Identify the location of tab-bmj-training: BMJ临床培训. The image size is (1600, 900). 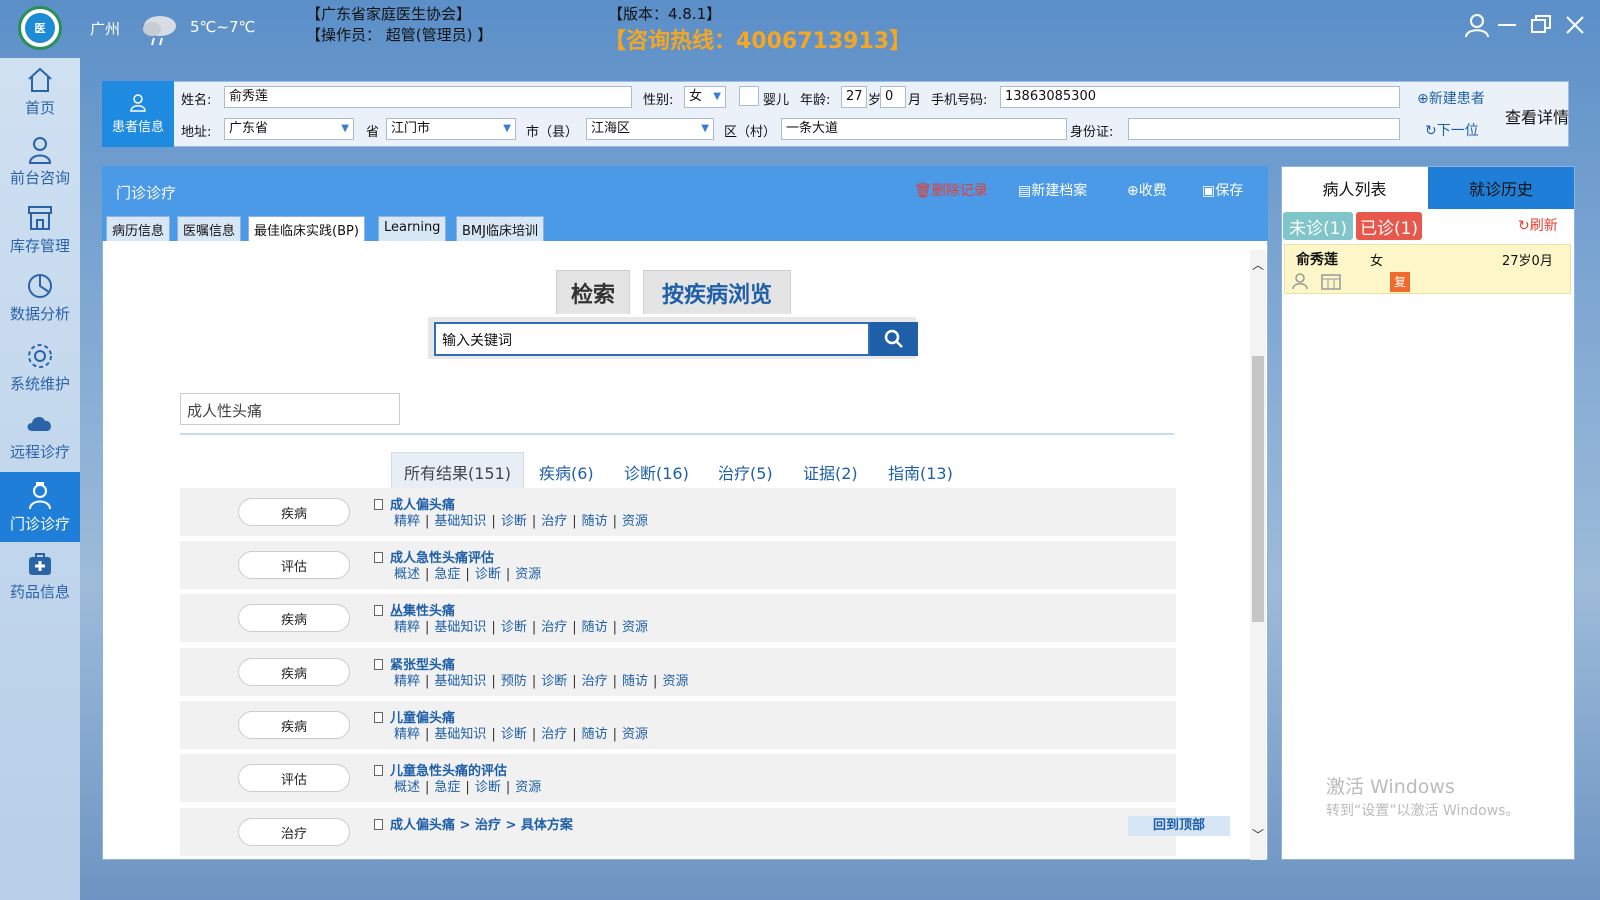
(500, 228).